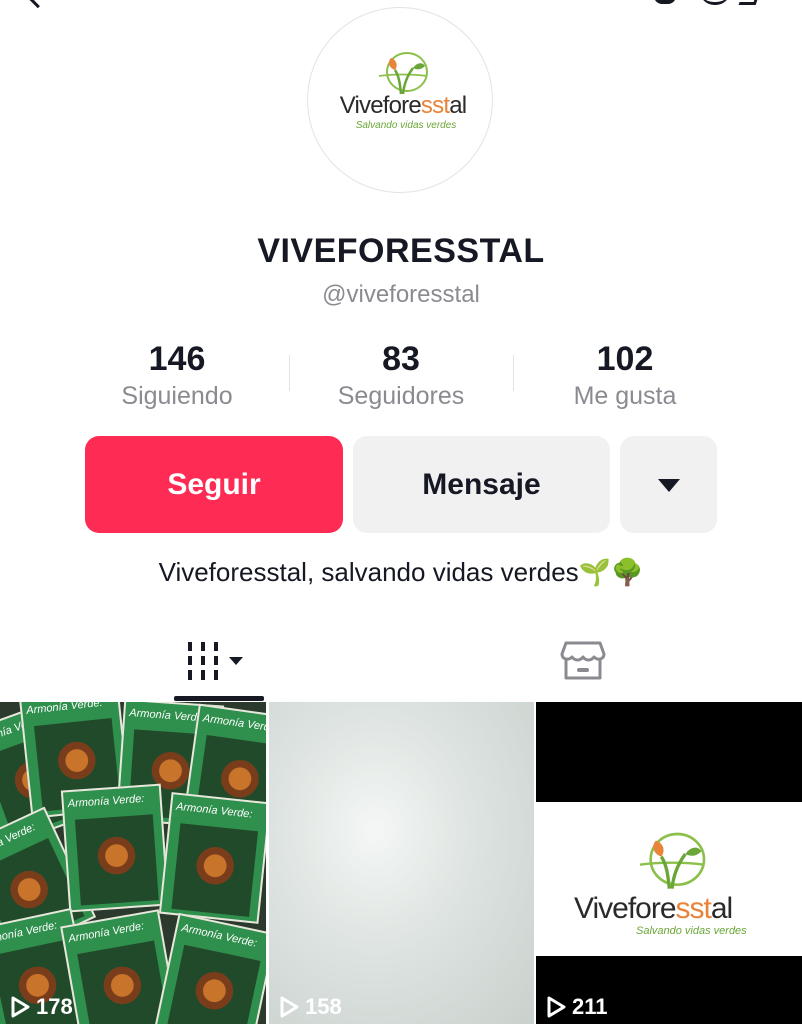  What do you see at coordinates (219, 698) in the screenshot?
I see `selected-tab-indicator` at bounding box center [219, 698].